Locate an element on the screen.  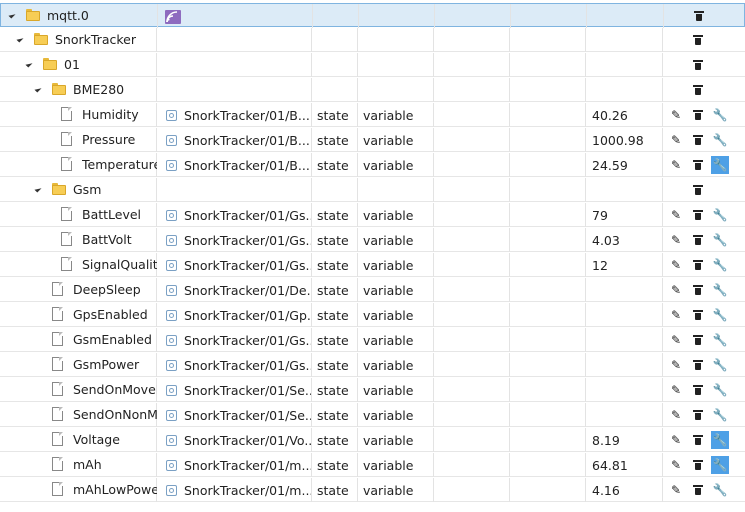
state-value: 8.19 is located at coordinates (606, 440).